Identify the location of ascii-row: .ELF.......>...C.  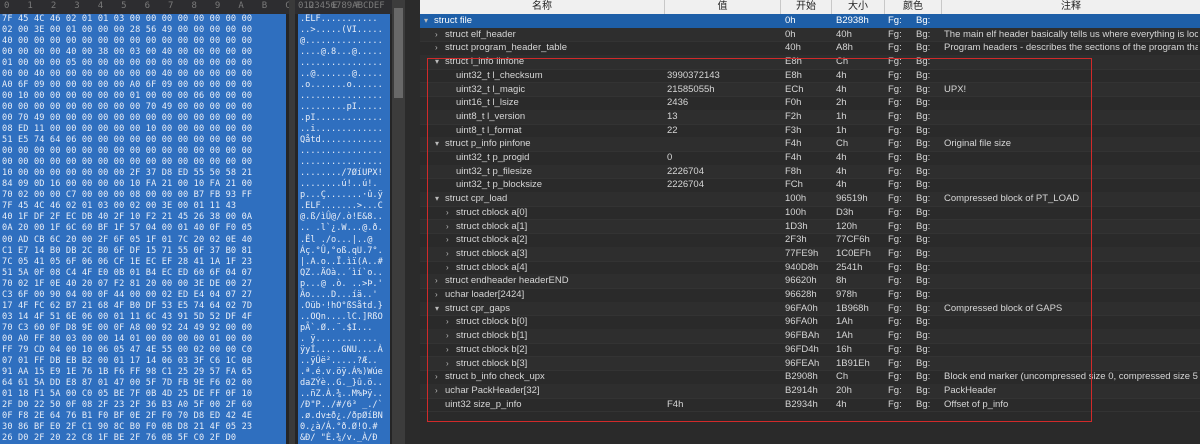
(341, 206).